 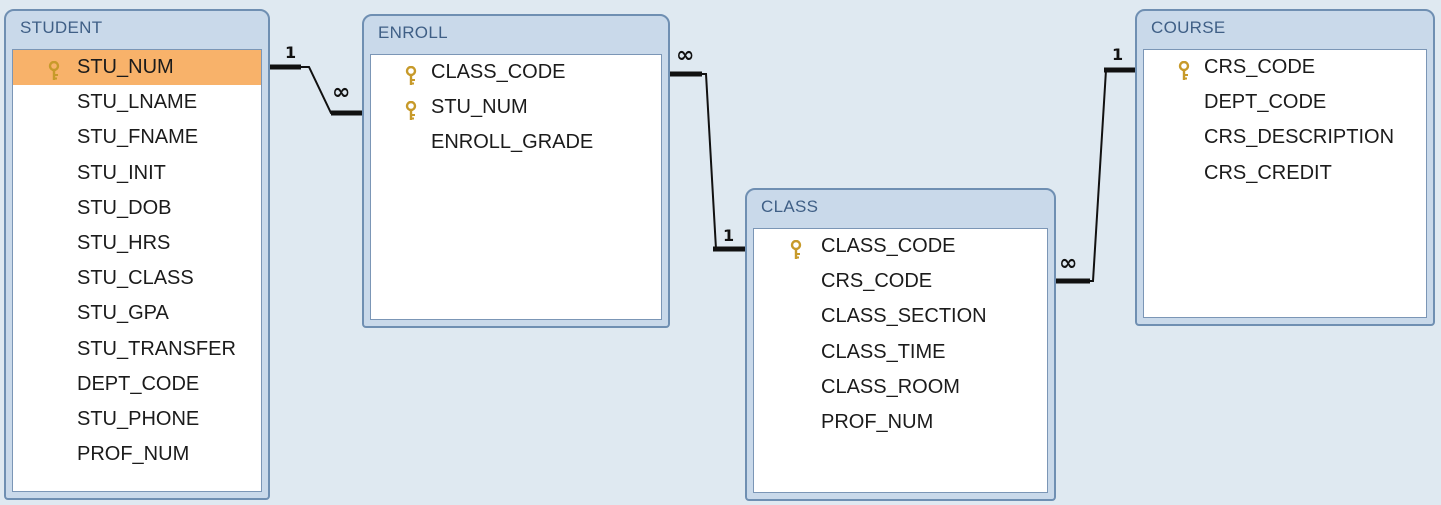 I want to click on field-row: CLASS_TIME, so click(x=900, y=352).